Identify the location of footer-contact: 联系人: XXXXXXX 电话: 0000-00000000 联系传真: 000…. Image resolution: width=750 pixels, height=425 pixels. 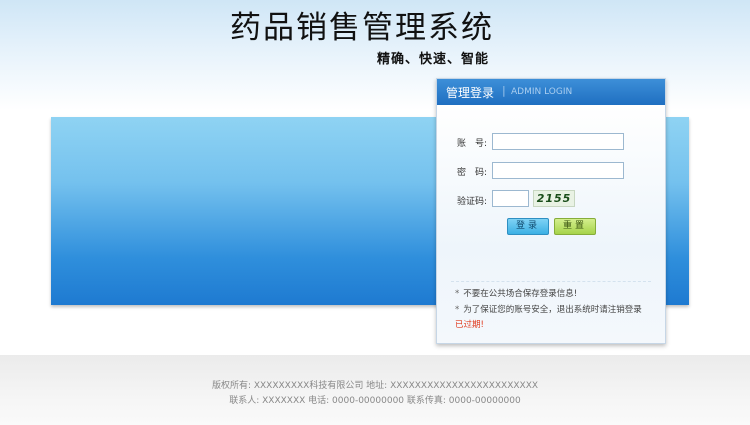
(375, 401).